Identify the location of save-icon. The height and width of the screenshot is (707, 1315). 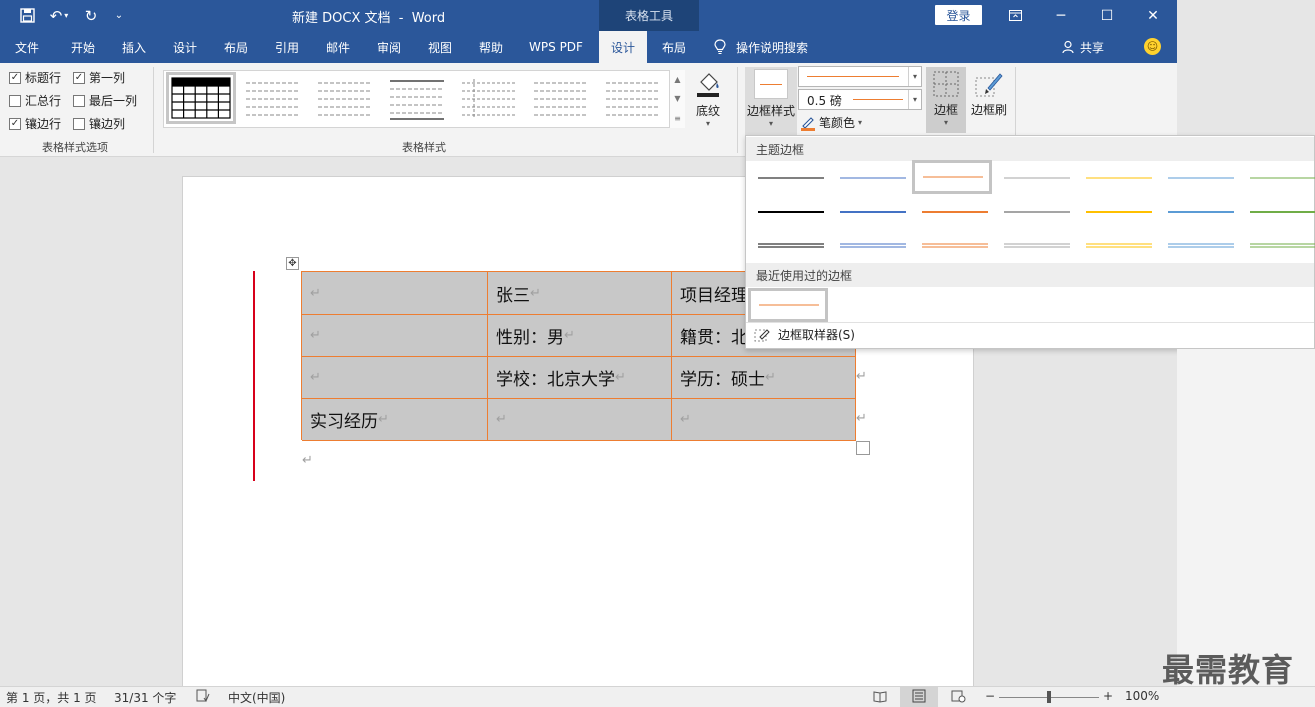
(27, 15).